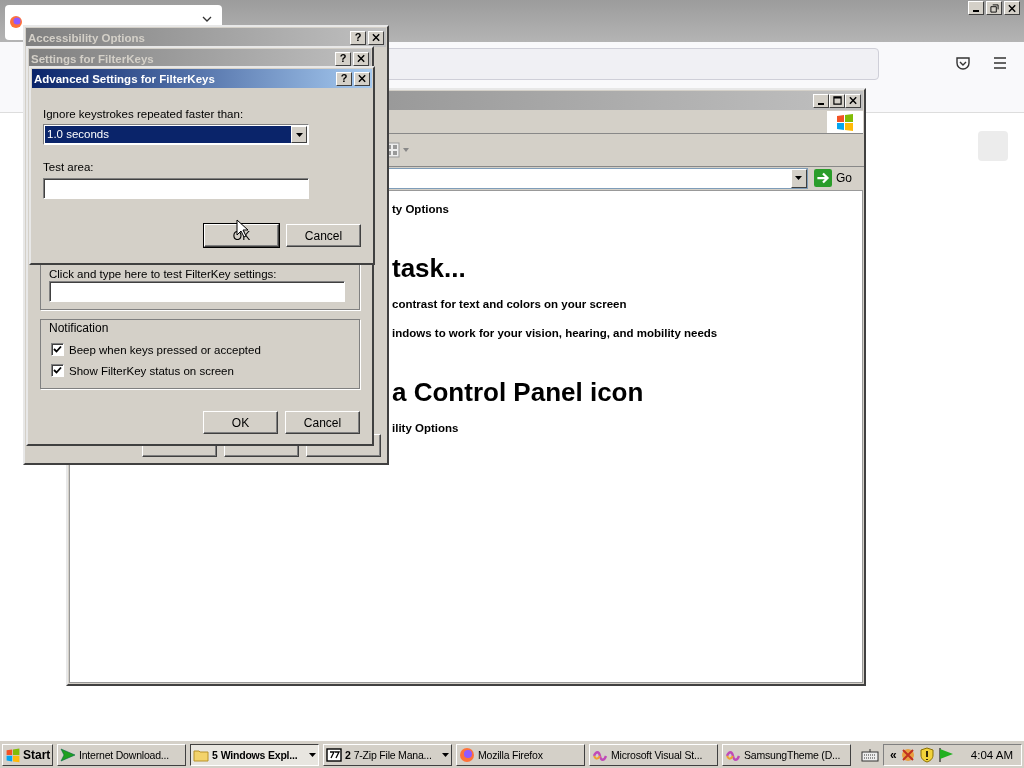 Image resolution: width=1024 pixels, height=768 pixels. Describe the element at coordinates (509, 304) in the screenshot. I see `task-link: contrast for text and colors on your screen` at that location.